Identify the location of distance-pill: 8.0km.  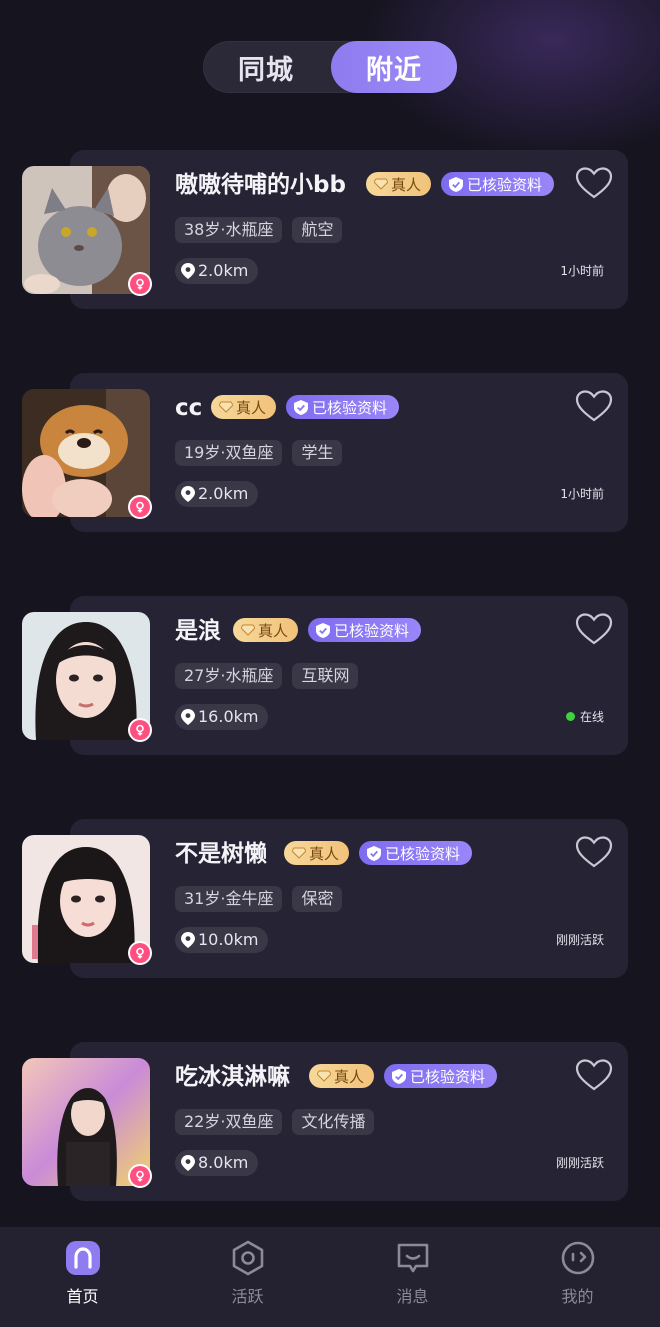
(217, 1163).